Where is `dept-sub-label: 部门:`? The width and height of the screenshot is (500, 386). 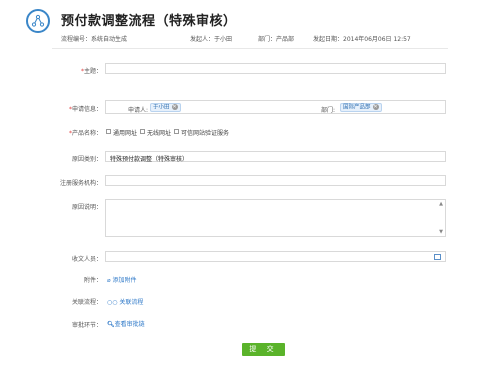
dept-sub-label: 部门: is located at coordinates (328, 110).